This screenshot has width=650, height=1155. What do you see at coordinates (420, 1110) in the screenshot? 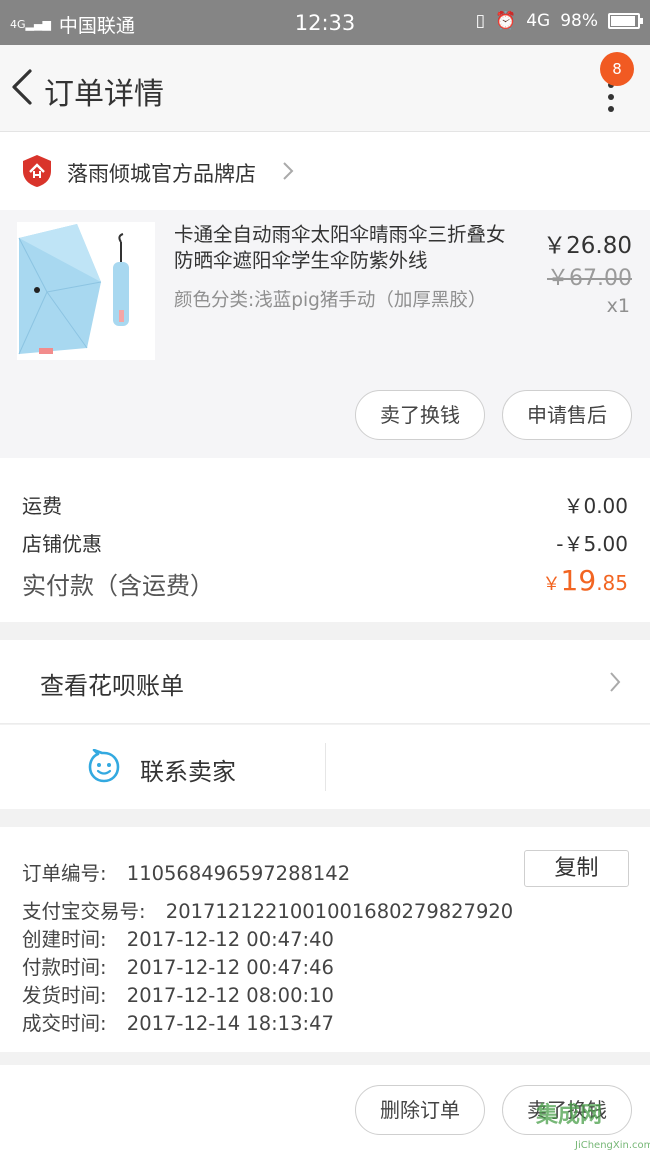
I see `delete-order-button: 删除订单` at bounding box center [420, 1110].